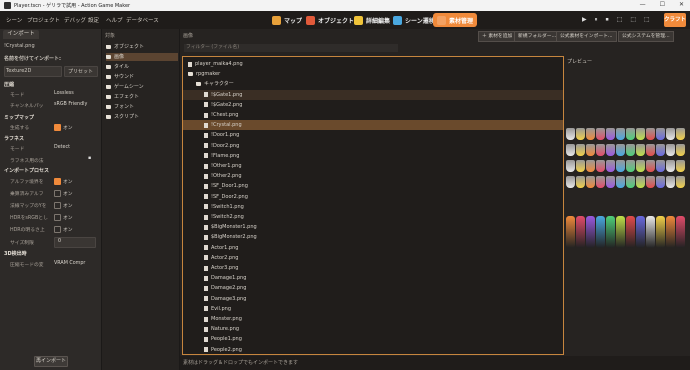 Image resolution: width=690 pixels, height=370 pixels. Describe the element at coordinates (142, 117) in the screenshot. I see `folder-item: スクリプト` at that location.